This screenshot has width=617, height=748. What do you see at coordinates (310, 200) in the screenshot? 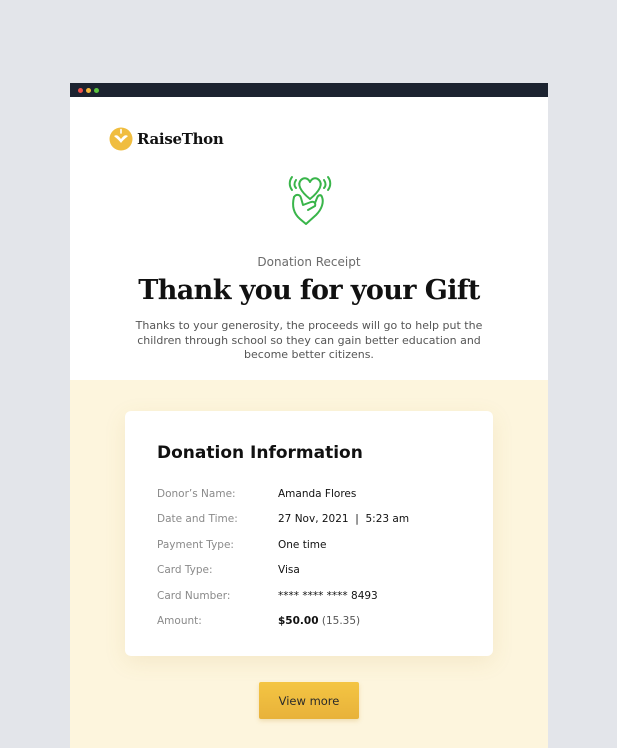
I see `hand-holding-heart-icon` at bounding box center [310, 200].